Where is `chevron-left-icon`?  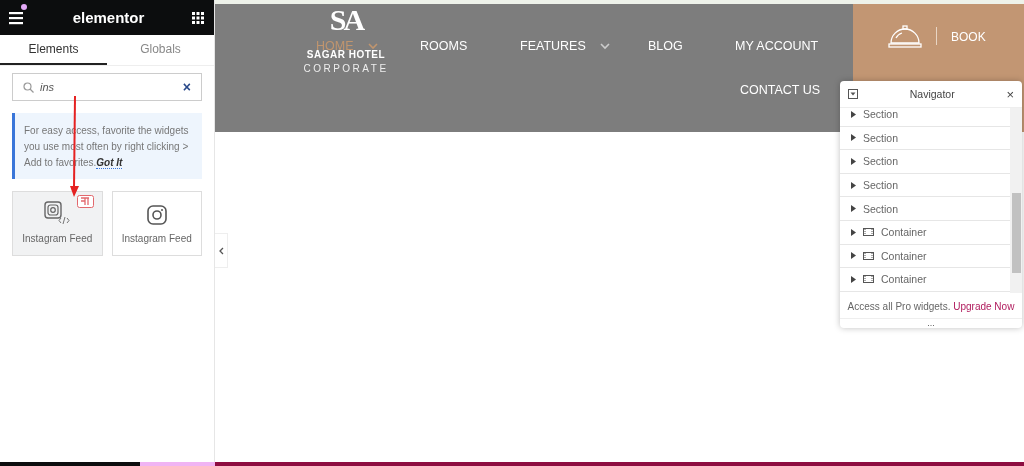
chevron-left-icon is located at coordinates (221, 250).